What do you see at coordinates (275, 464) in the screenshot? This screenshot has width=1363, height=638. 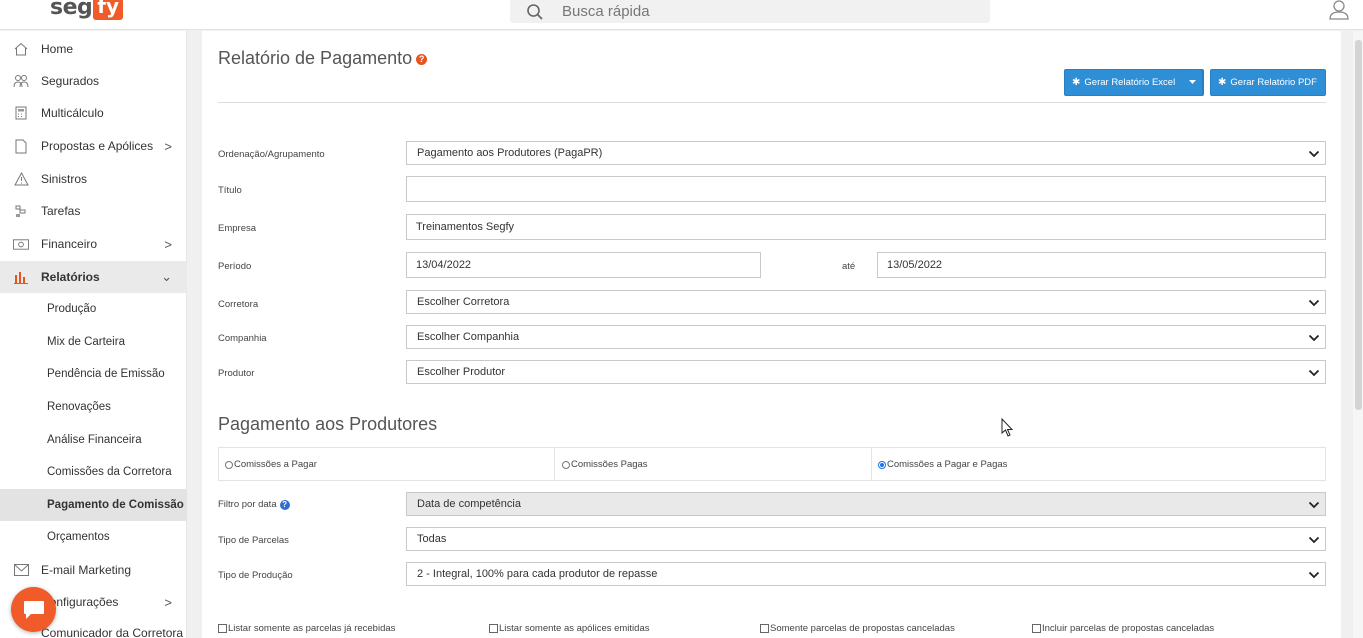 I see `radio-label: Comissões a Pagar` at bounding box center [275, 464].